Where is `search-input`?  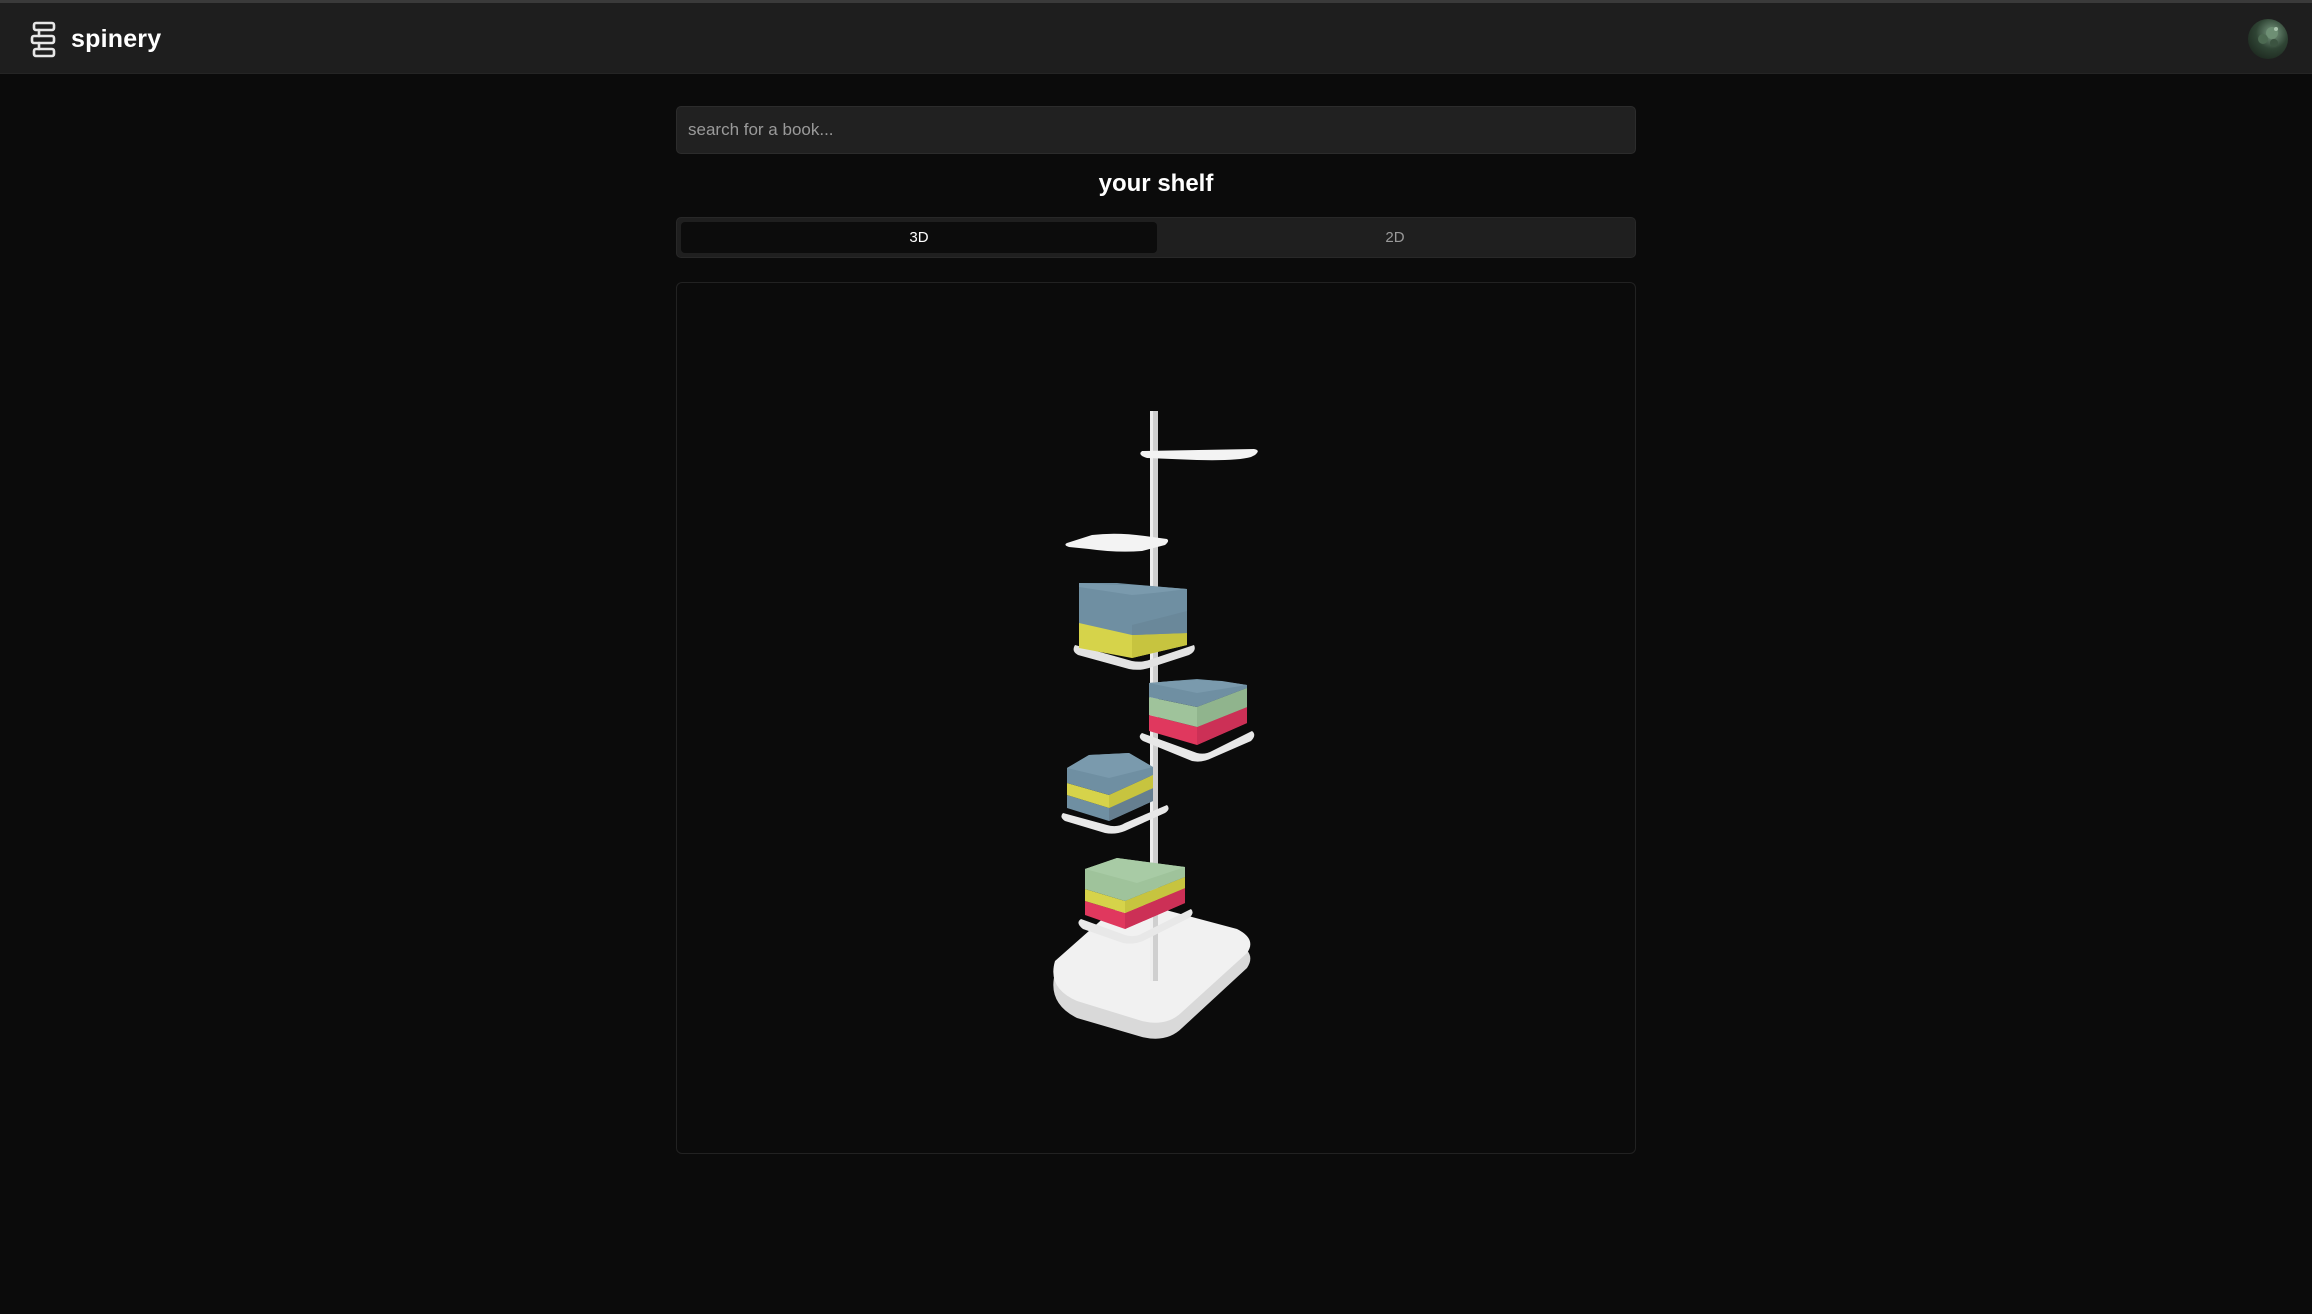 search-input is located at coordinates (1156, 130).